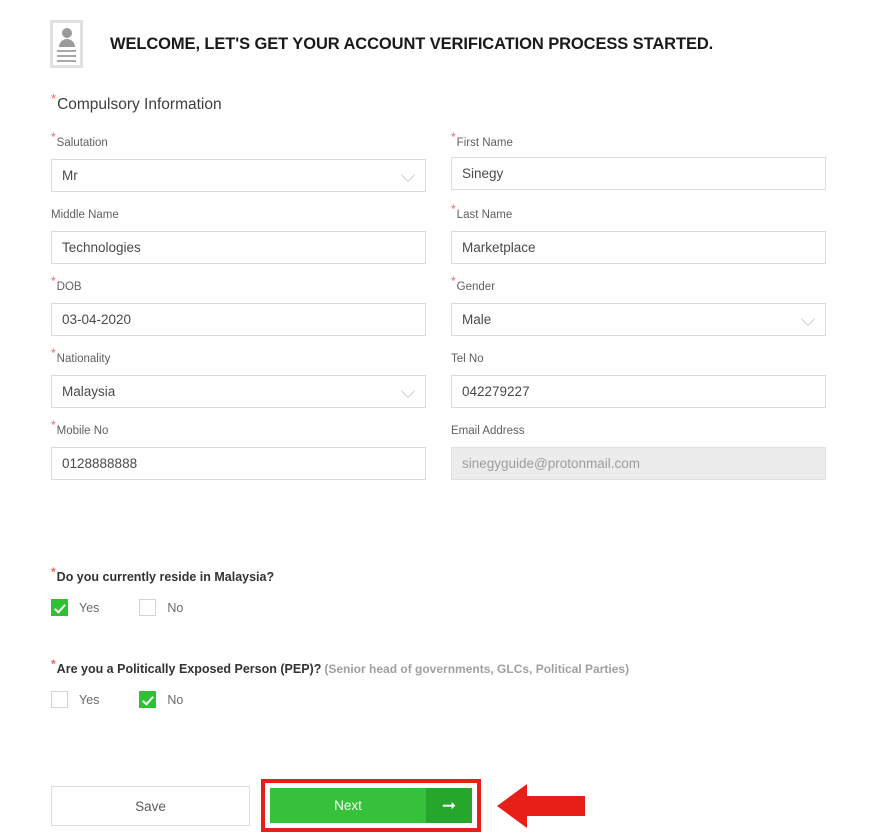 The image size is (878, 839). What do you see at coordinates (89, 391) in the screenshot?
I see `nationality-value: Malaysia` at bounding box center [89, 391].